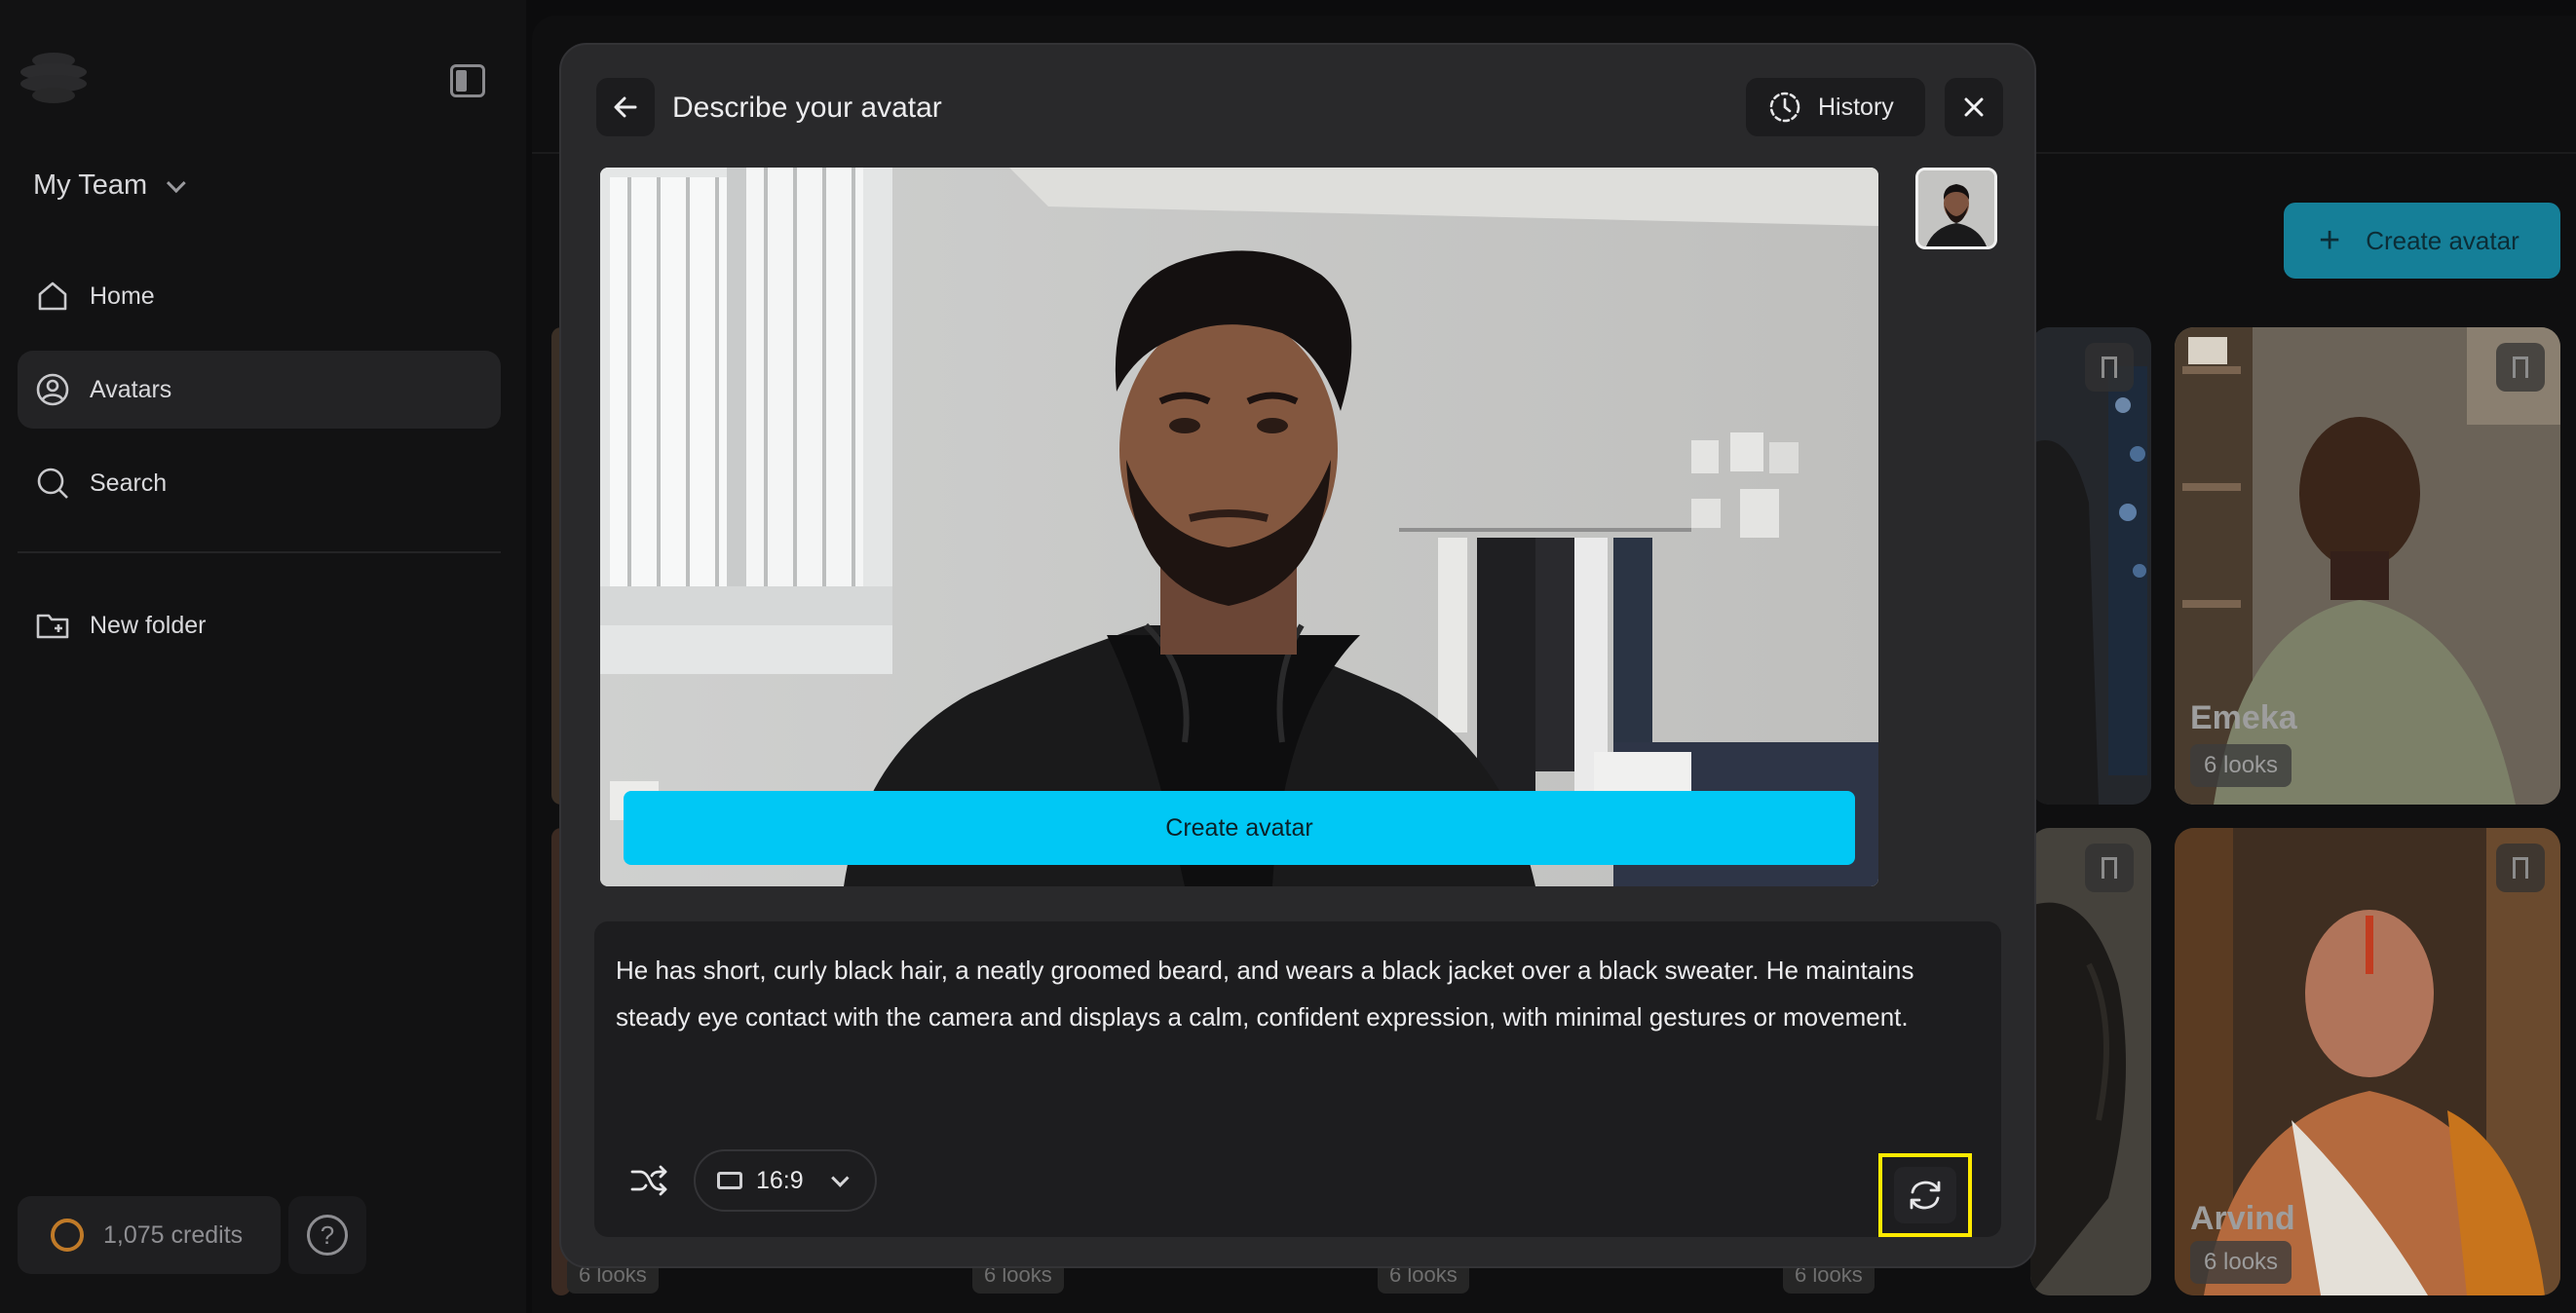 This screenshot has width=2576, height=1313. Describe the element at coordinates (129, 483) in the screenshot. I see `sidebar-item-label: Search` at that location.